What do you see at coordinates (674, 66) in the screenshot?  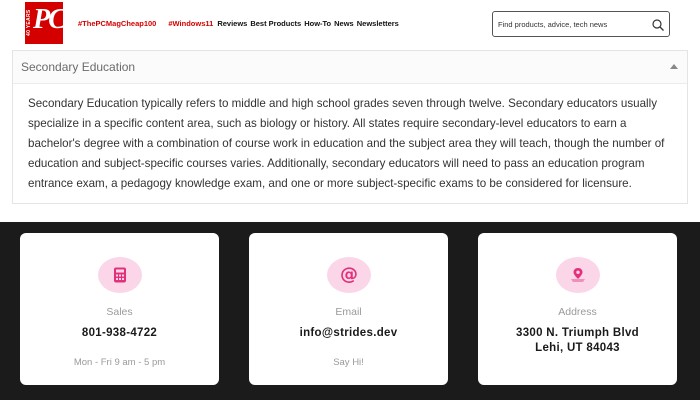 I see `caret-up-icon` at bounding box center [674, 66].